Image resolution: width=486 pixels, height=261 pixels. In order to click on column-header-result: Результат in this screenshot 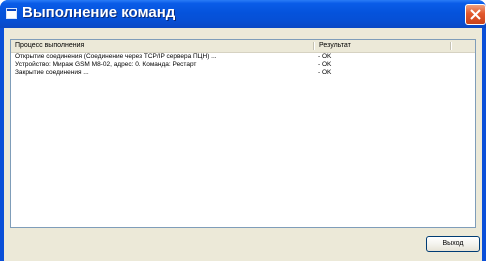, I will do `click(382, 46)`.